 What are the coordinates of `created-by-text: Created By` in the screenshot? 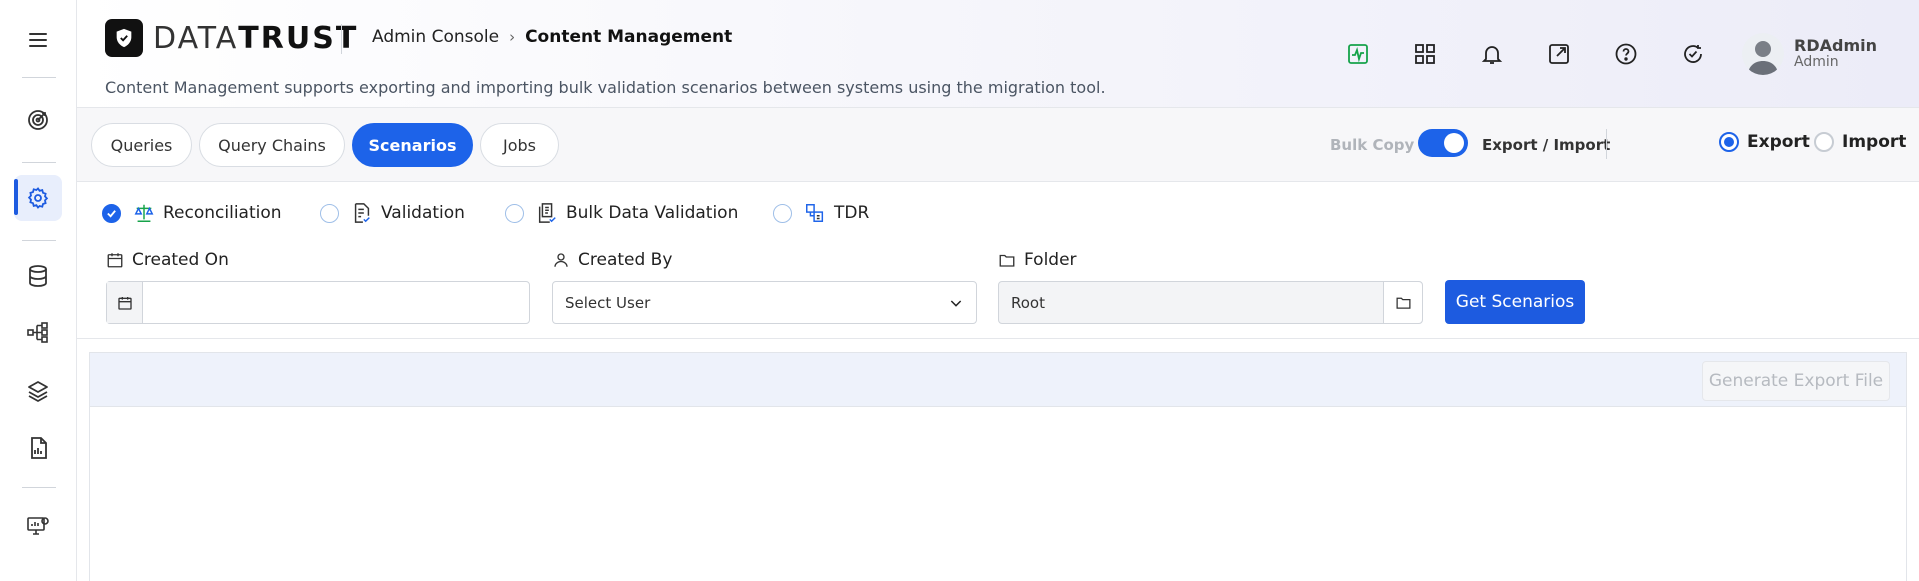 It's located at (625, 260).